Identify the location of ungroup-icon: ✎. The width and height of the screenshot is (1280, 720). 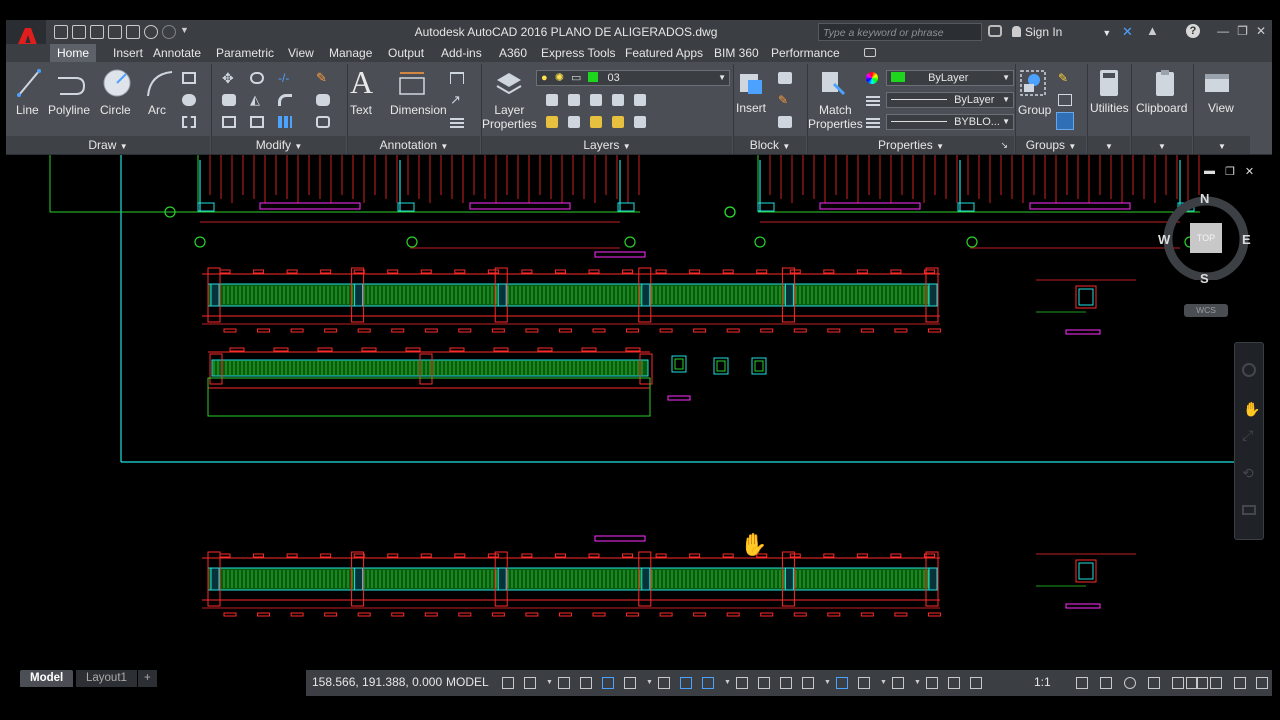
(1065, 78).